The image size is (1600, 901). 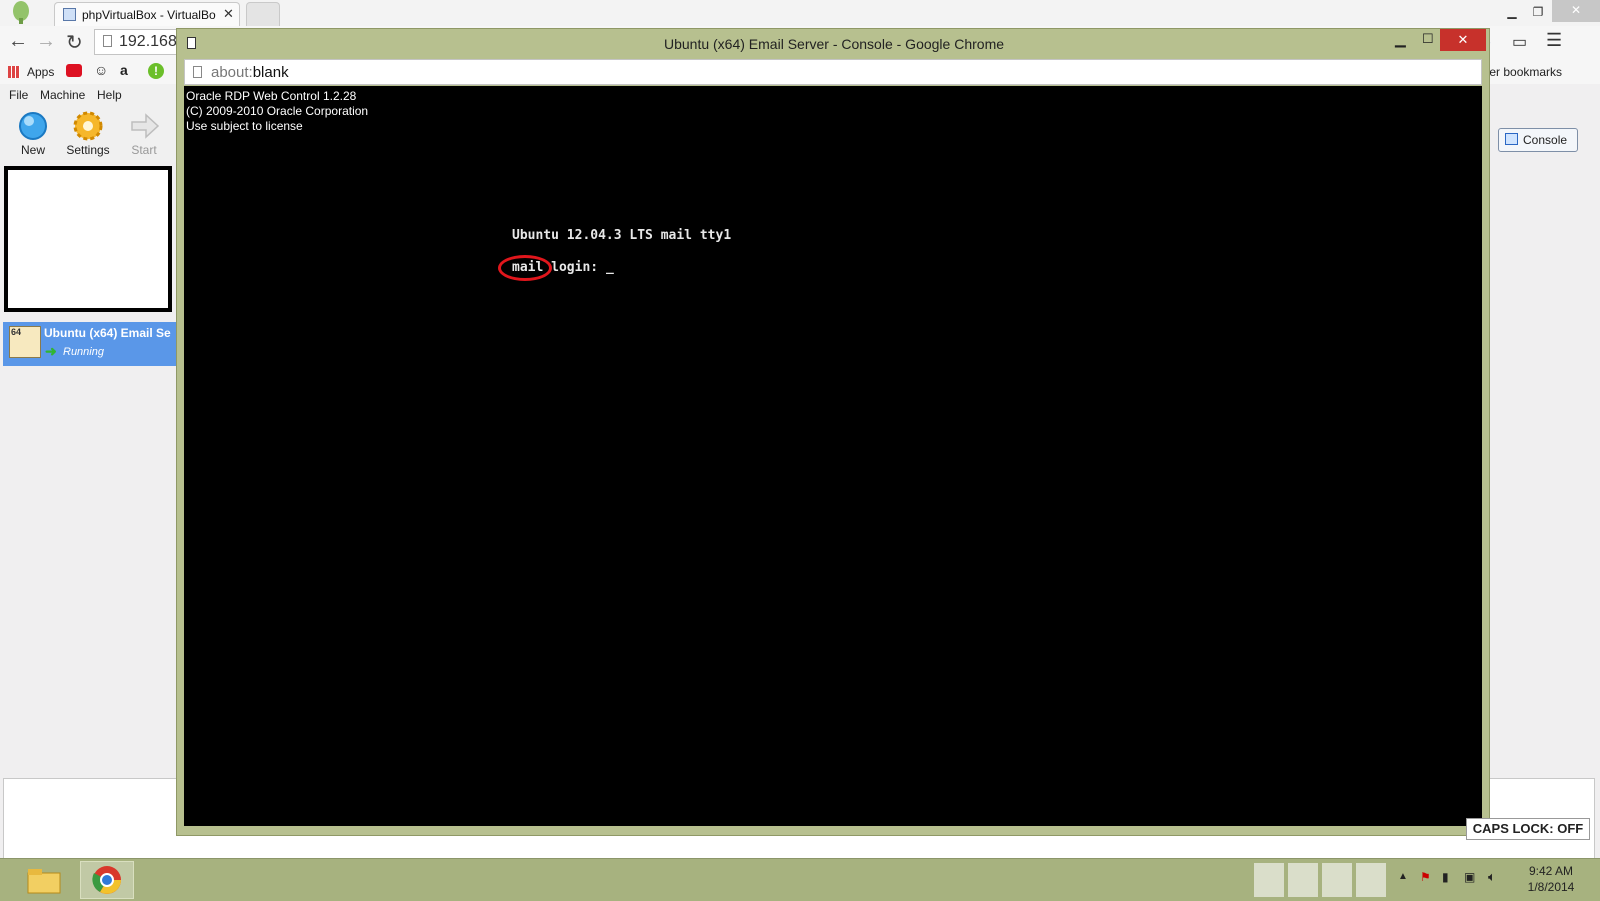 I want to click on menu-icon: ☰, so click(x=1554, y=40).